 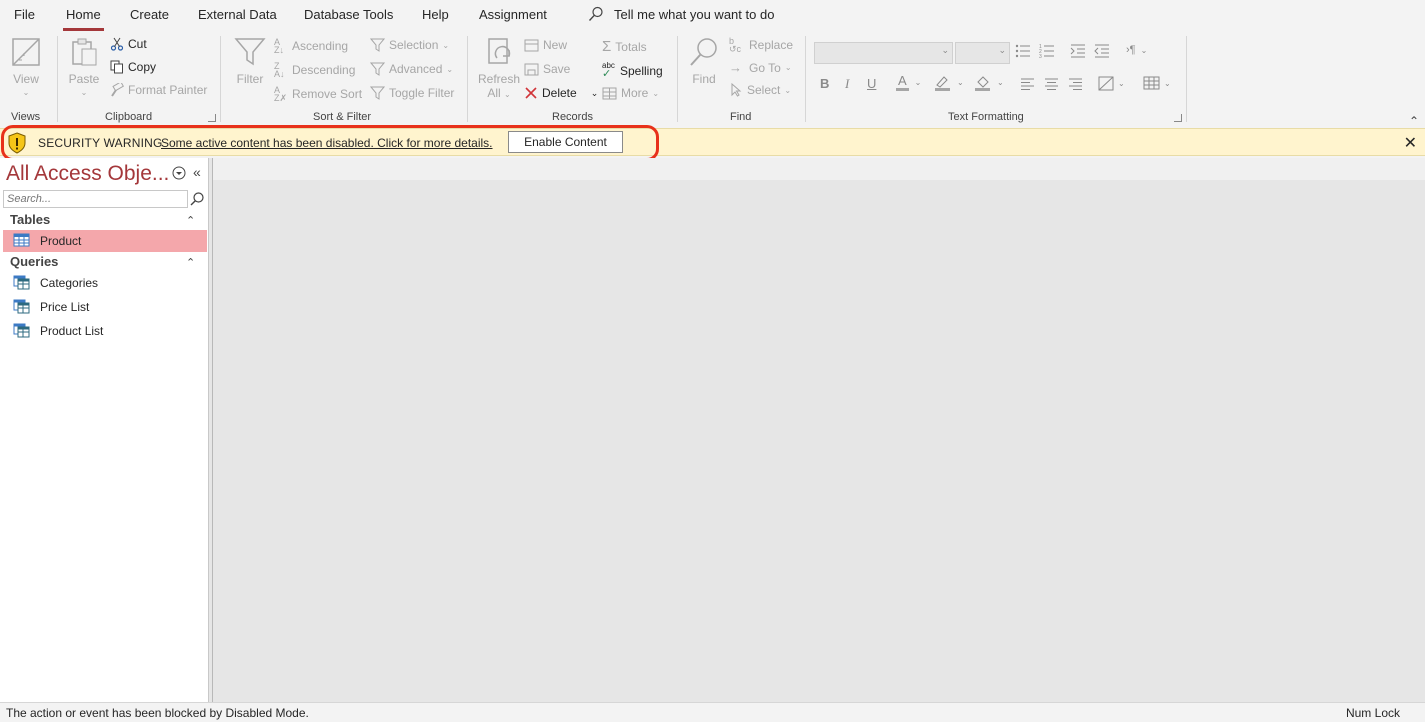 I want to click on replace-icon: b ↺c, so click(x=735, y=45).